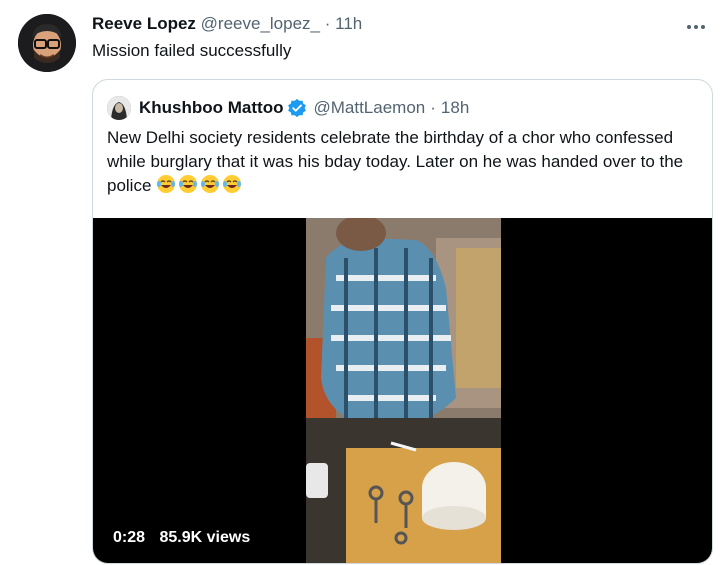 This screenshot has width=720, height=565. Describe the element at coordinates (211, 108) in the screenshot. I see `quoted-author-name: Khushboo Mattoo` at that location.